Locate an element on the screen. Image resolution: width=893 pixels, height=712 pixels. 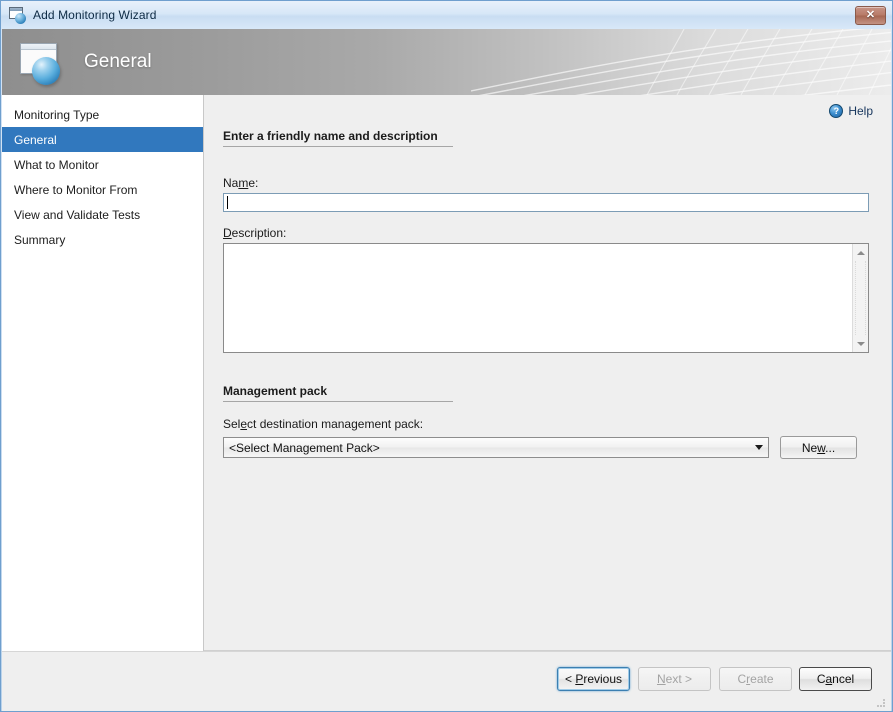
management-pack-dropdown: <Select Management Pack> is located at coordinates (496, 447).